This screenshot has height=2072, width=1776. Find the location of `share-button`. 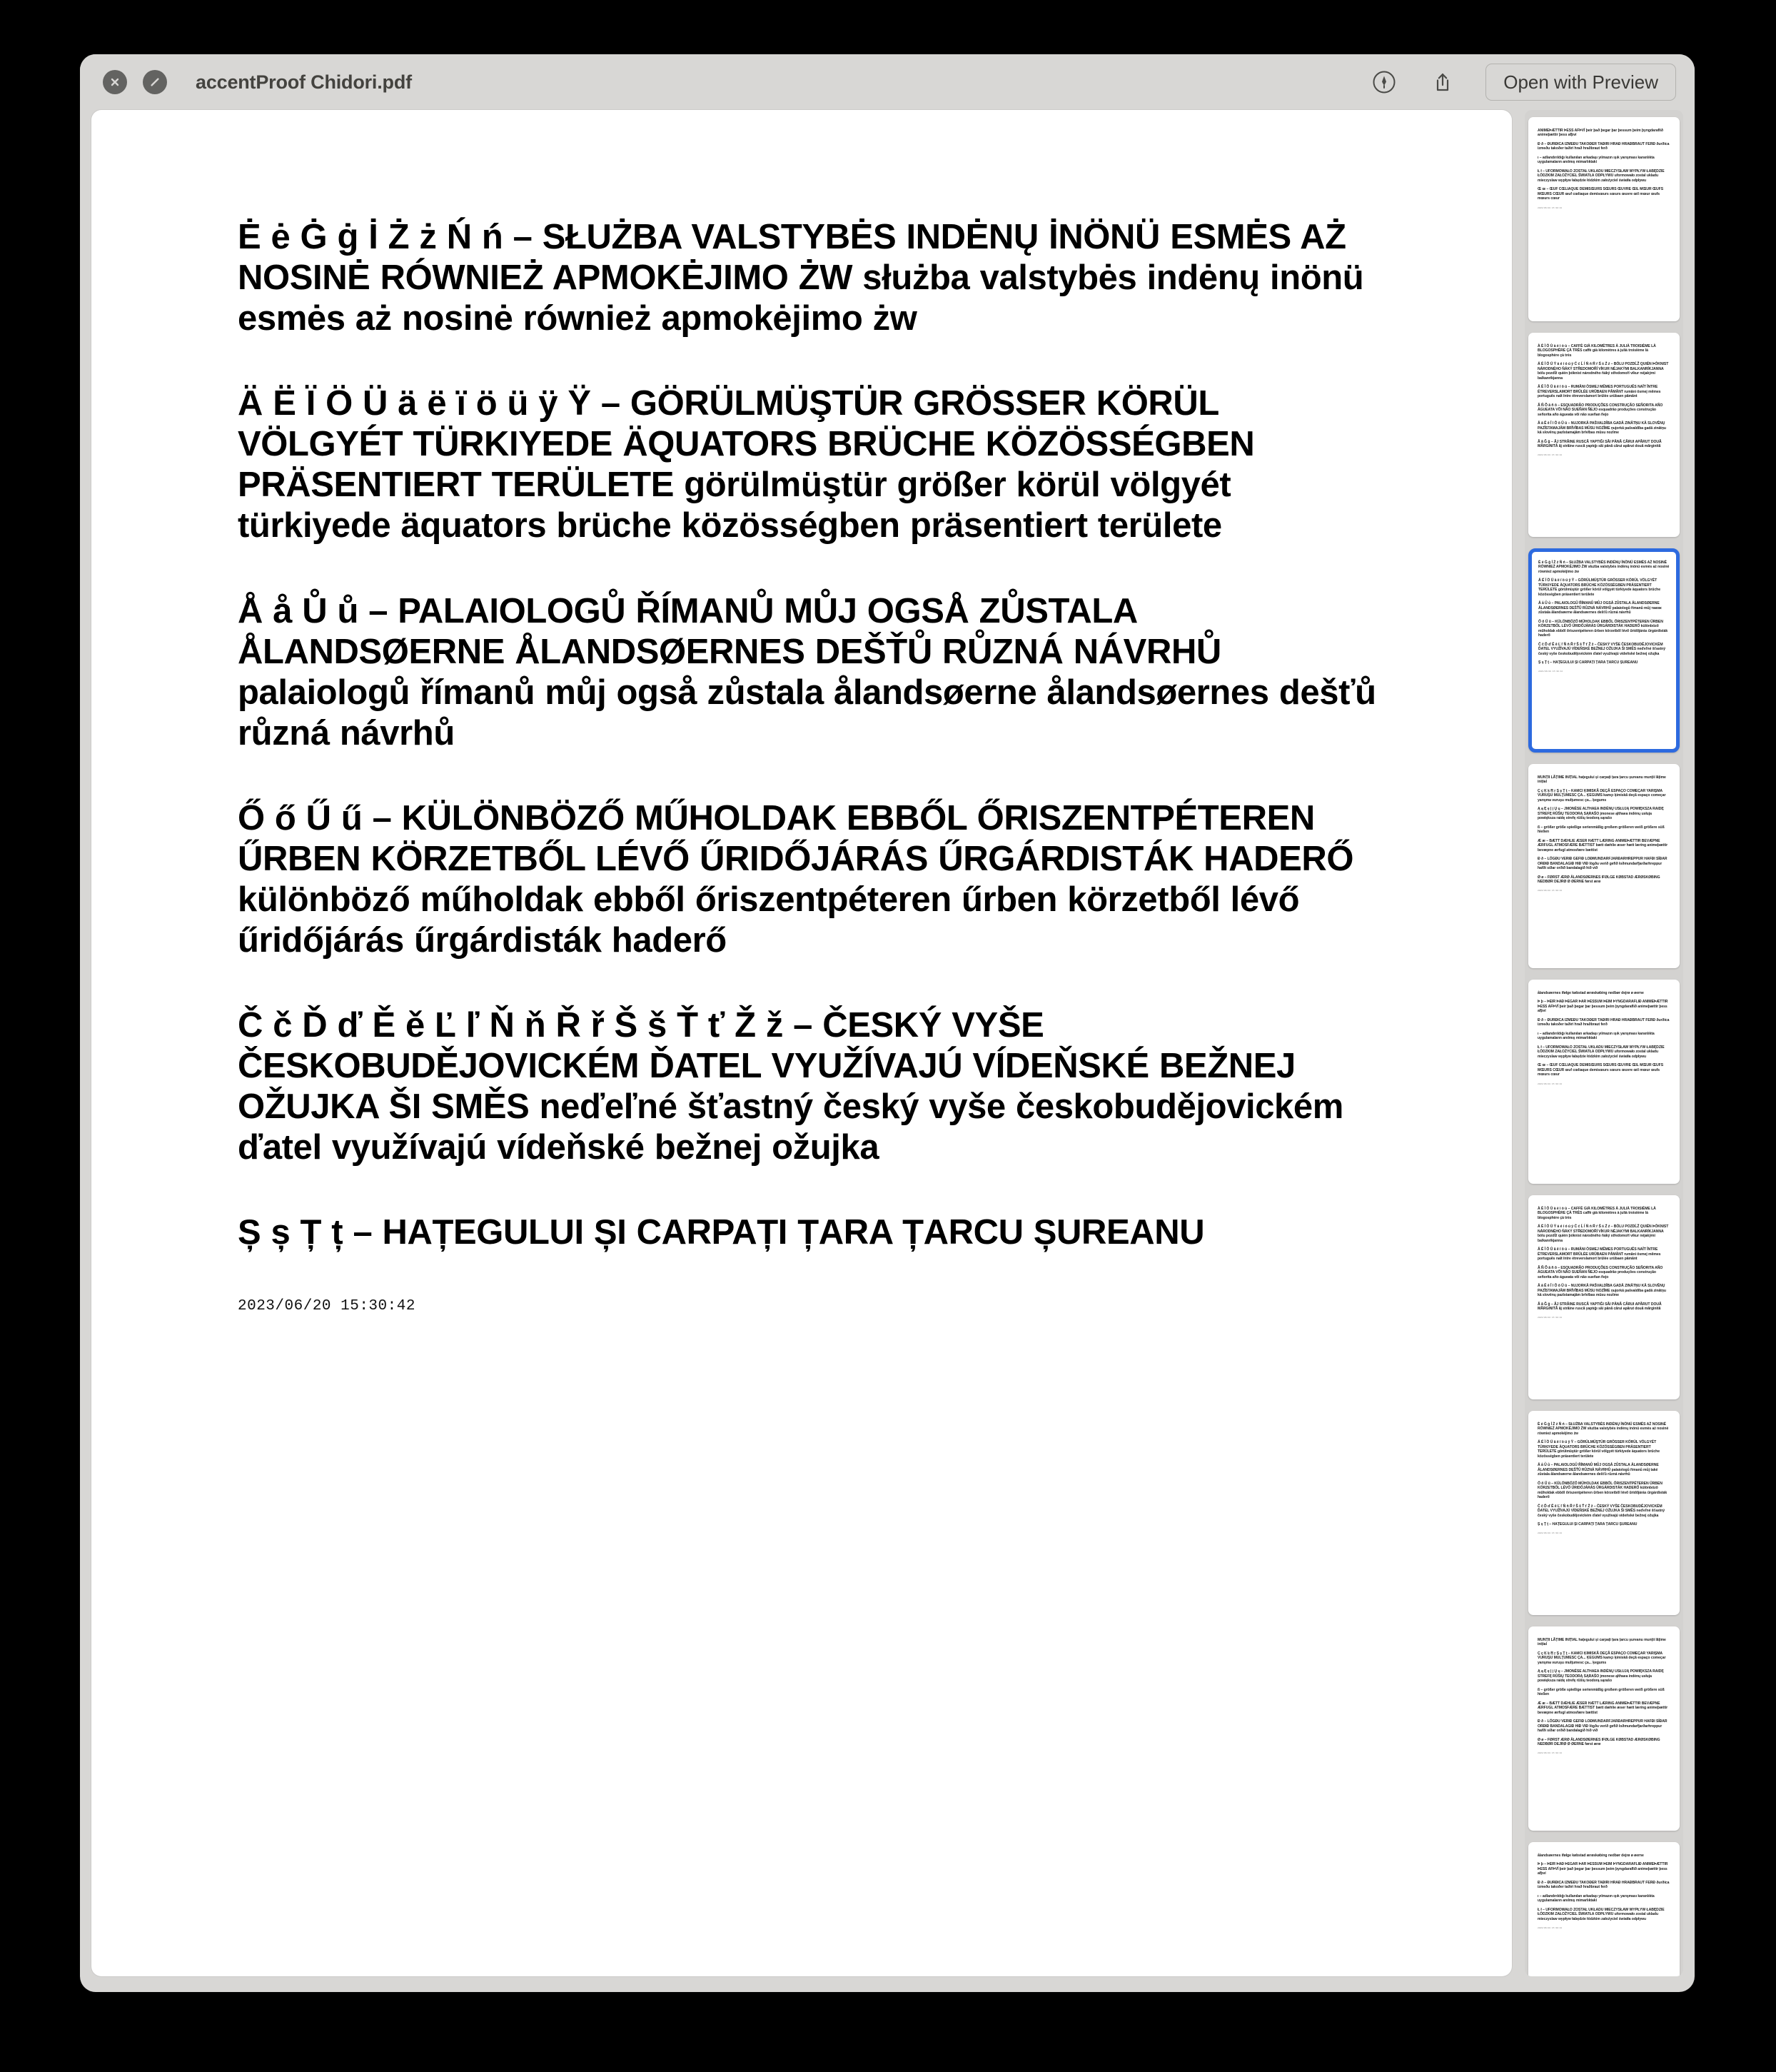

share-button is located at coordinates (1442, 82).